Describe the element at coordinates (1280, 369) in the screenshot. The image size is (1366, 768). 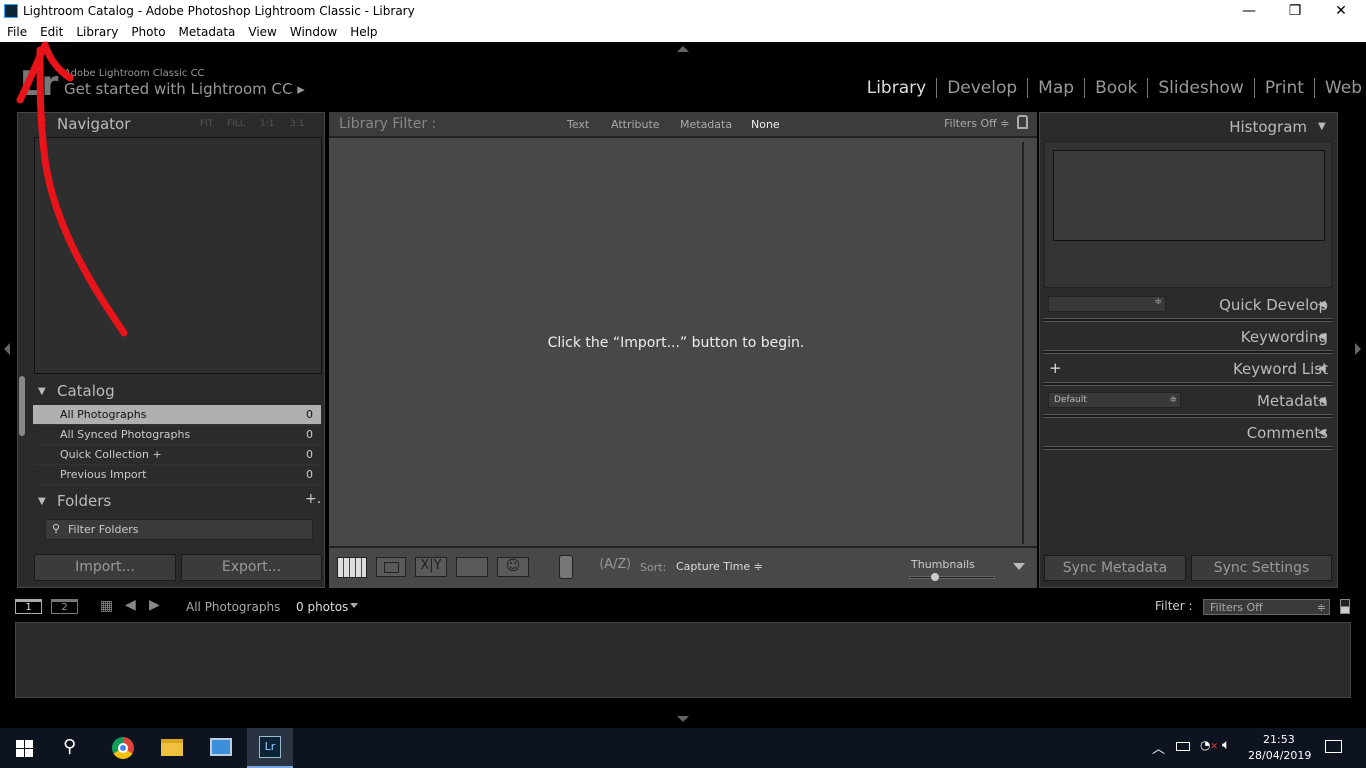
I see `keyword-list-title: Keyword List` at that location.